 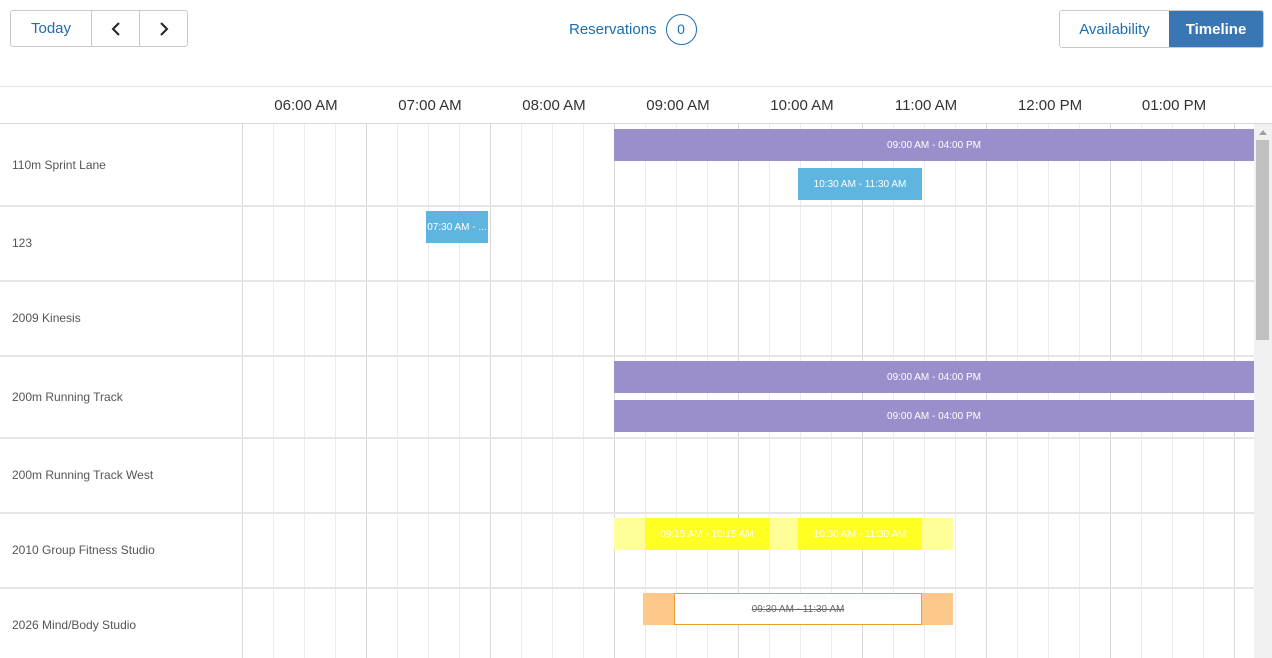 I want to click on hour-label: 08:00 AM, so click(x=554, y=105).